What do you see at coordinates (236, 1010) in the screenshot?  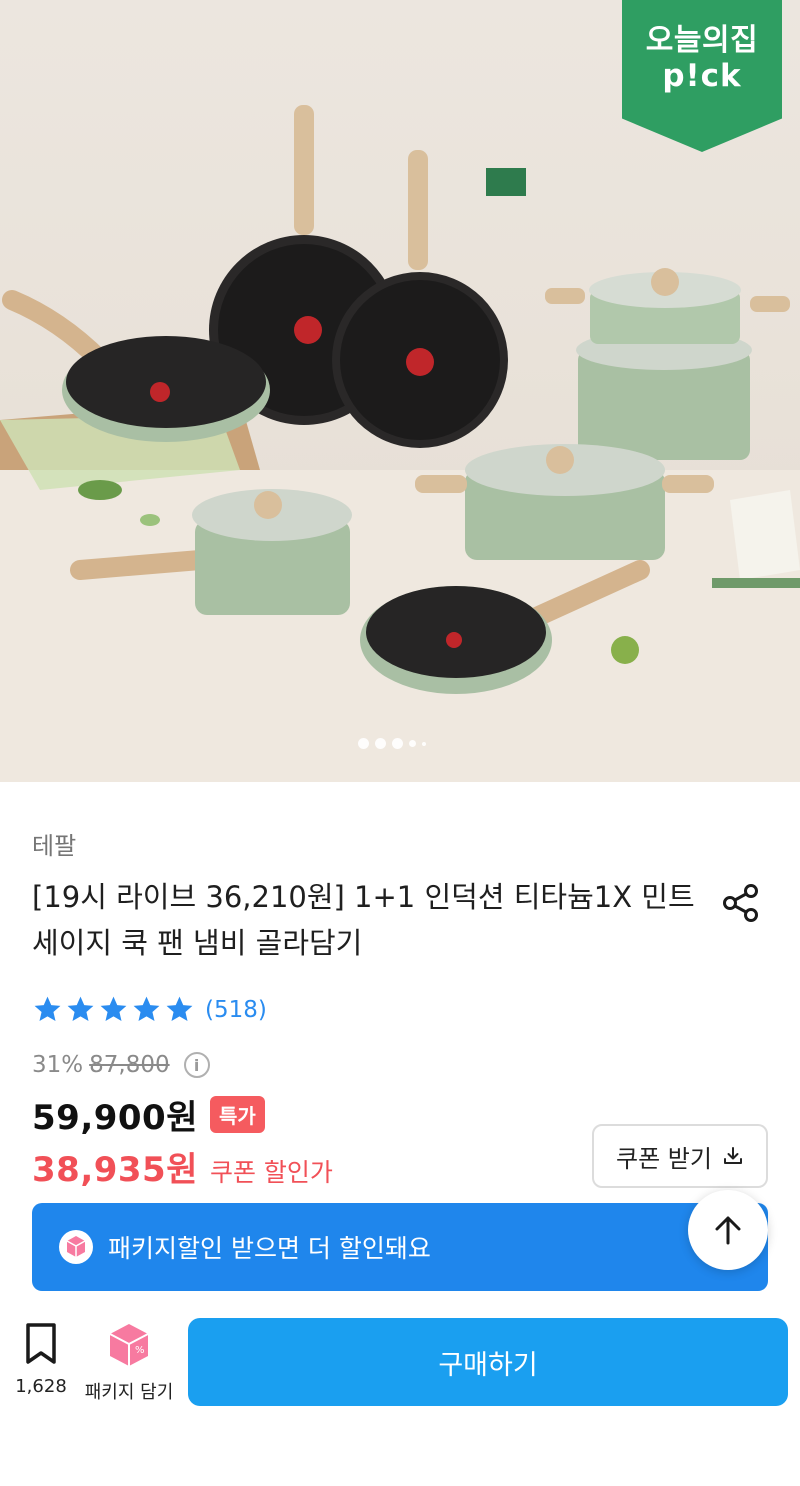 I see `review-count: (518)` at bounding box center [236, 1010].